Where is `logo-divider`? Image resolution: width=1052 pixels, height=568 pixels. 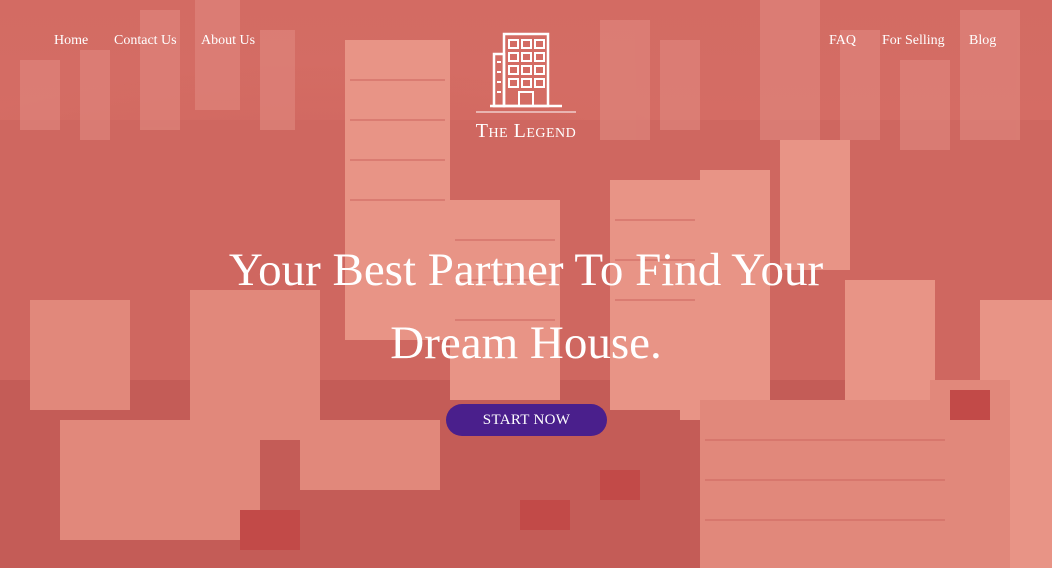
logo-divider is located at coordinates (526, 112).